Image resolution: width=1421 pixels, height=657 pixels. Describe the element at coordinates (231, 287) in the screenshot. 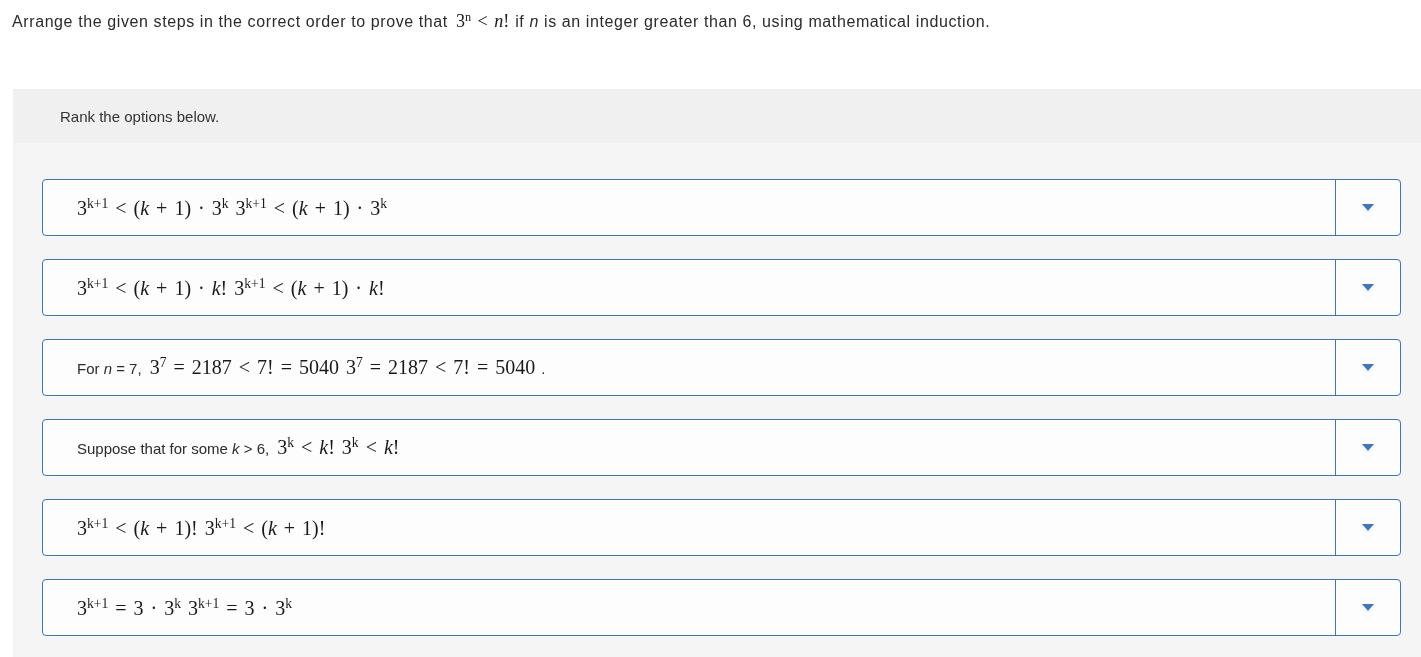

I see `option-text: 3$^{k+1}$ < (k + 1) · k! 3$^{k+1}$ < (k + 1) · k!` at that location.